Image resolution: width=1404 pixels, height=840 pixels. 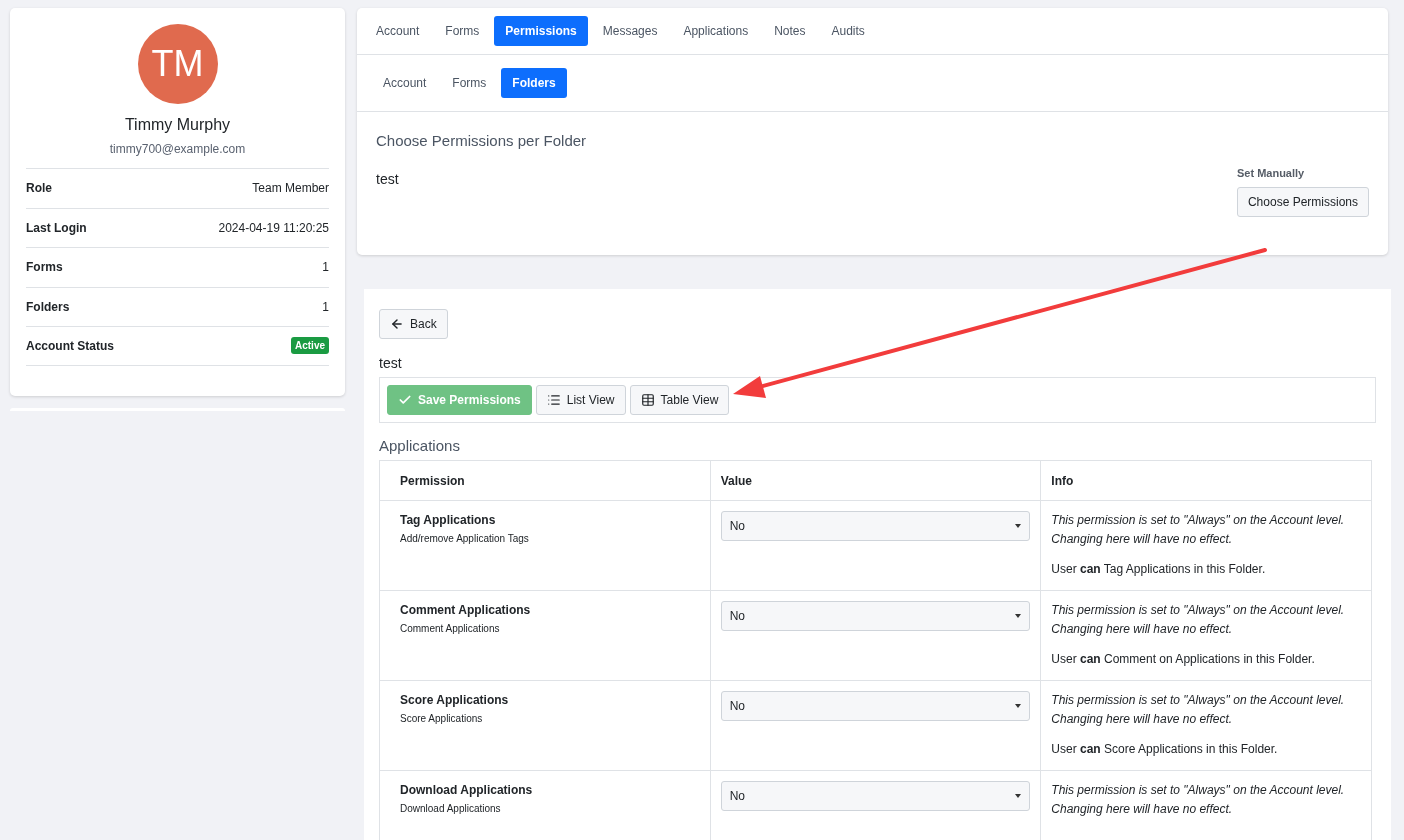 I want to click on detail-value: 2024-04-19 11:20:25, so click(x=273, y=227).